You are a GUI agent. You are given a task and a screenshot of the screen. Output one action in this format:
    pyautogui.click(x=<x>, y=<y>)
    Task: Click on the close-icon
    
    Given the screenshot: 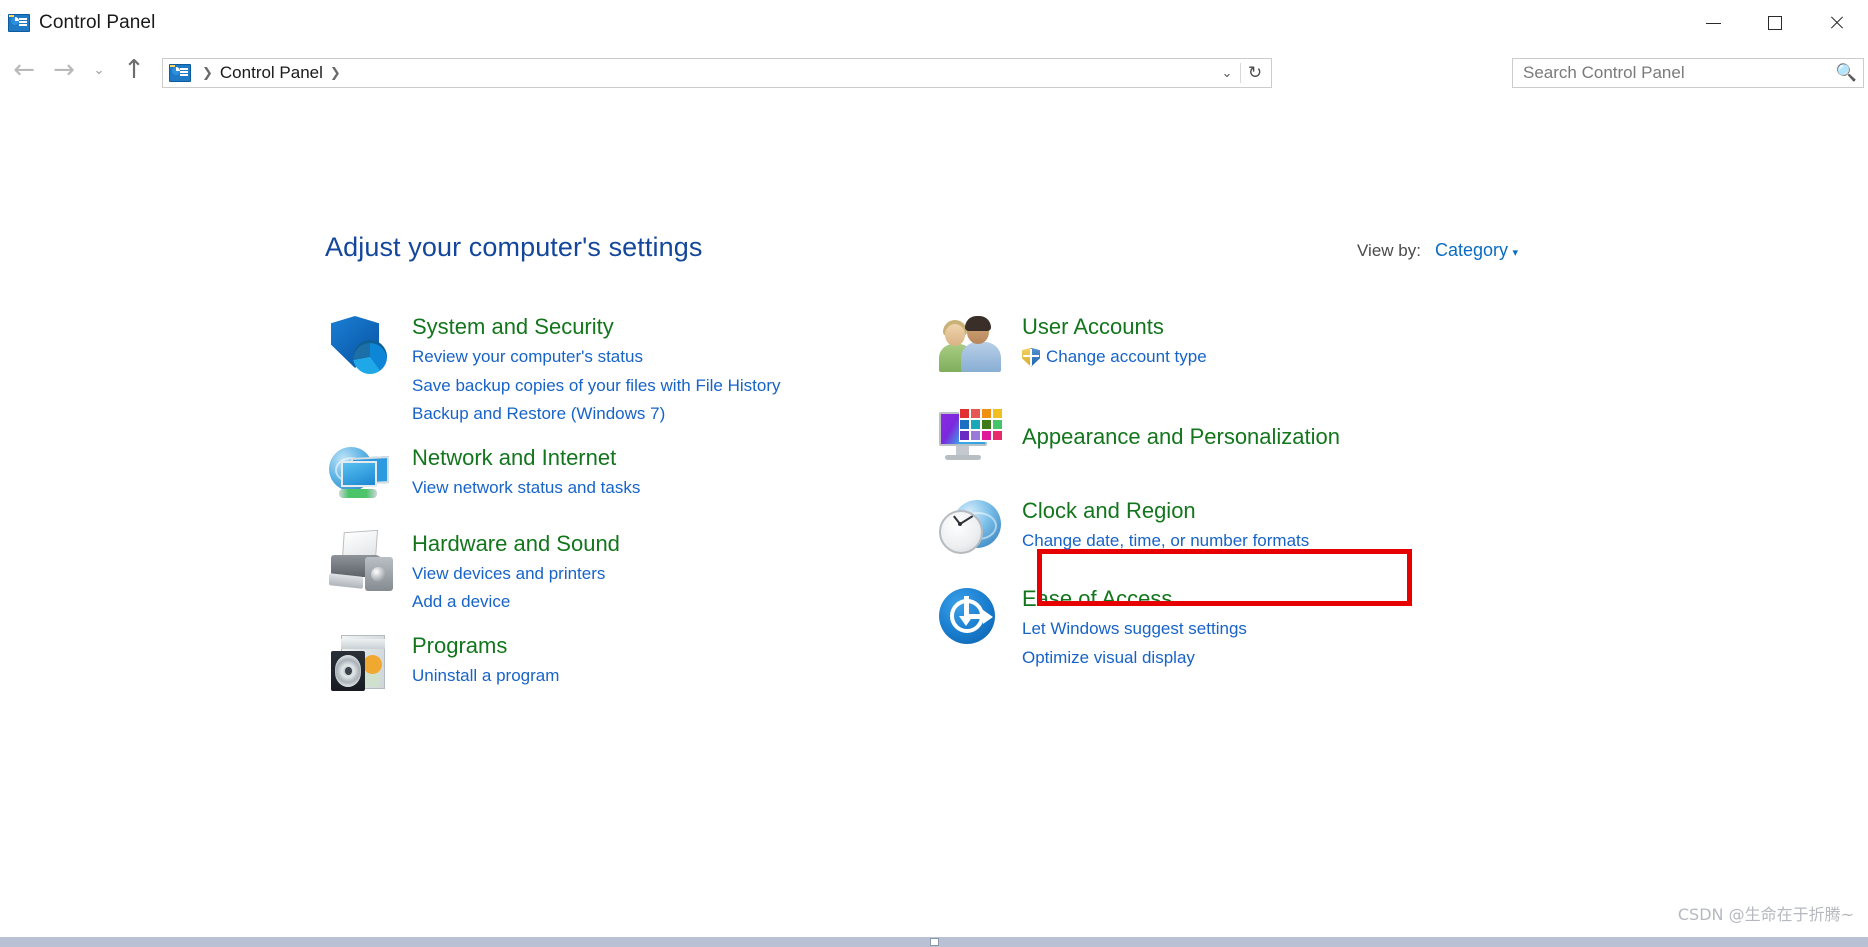 What is the action you would take?
    pyautogui.click(x=1837, y=23)
    